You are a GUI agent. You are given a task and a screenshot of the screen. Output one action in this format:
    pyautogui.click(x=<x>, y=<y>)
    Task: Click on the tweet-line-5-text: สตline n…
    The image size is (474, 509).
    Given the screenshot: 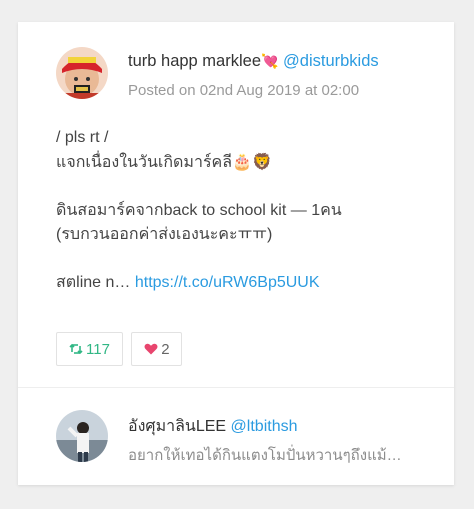 What is the action you would take?
    pyautogui.click(x=93, y=282)
    